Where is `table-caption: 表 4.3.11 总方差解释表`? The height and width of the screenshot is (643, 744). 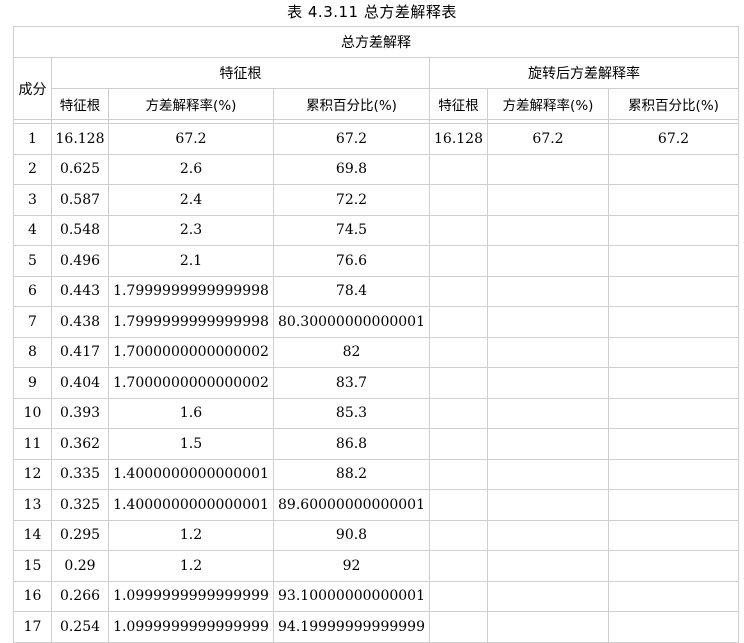
table-caption: 表 4.3.11 总方差解释表 is located at coordinates (372, 12).